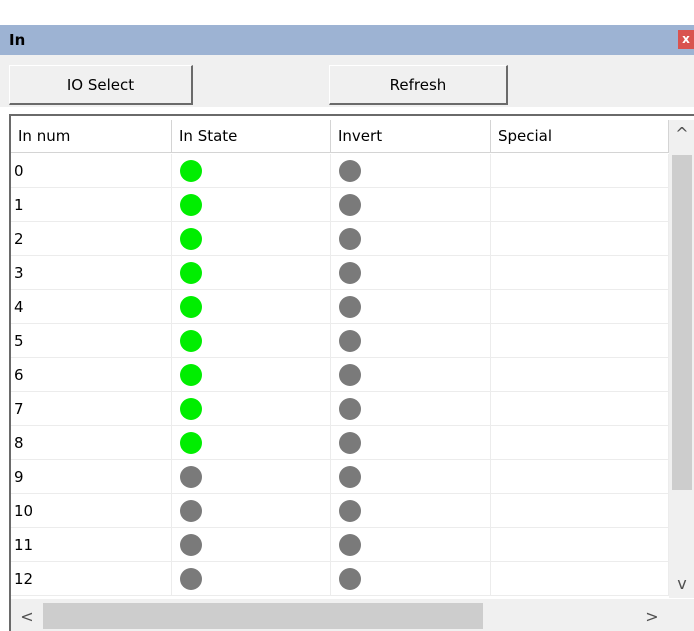 This screenshot has width=694, height=631. I want to click on titlebar-strip: In x, so click(347, 40).